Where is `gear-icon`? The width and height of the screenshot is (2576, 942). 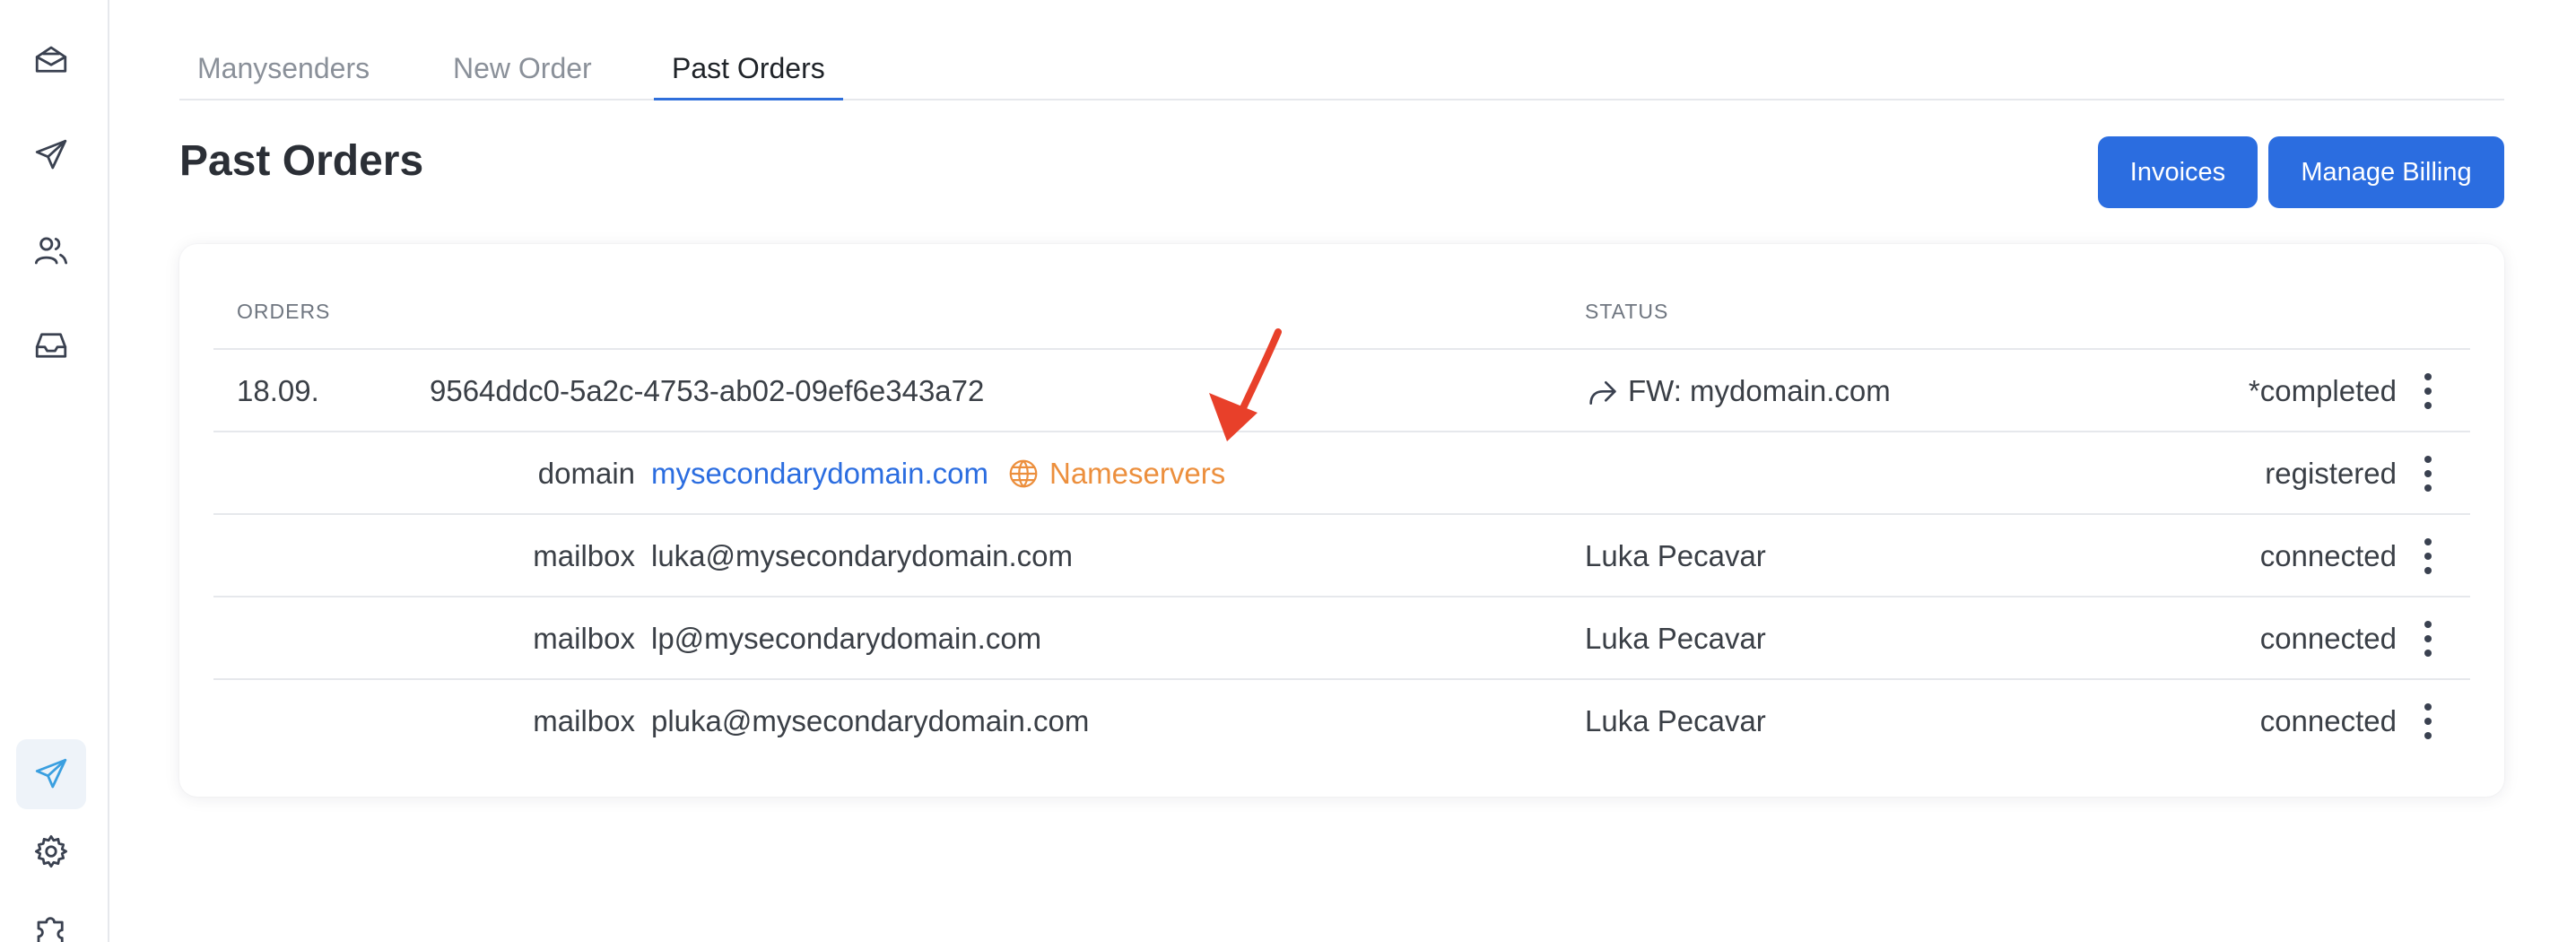
gear-icon is located at coordinates (51, 851).